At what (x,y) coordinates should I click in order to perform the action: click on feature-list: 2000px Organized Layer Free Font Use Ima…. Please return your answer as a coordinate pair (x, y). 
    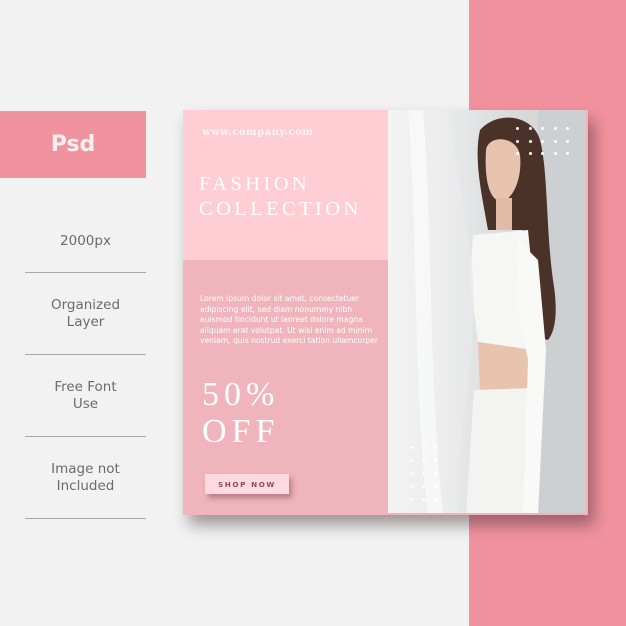
    Looking at the image, I should click on (85, 364).